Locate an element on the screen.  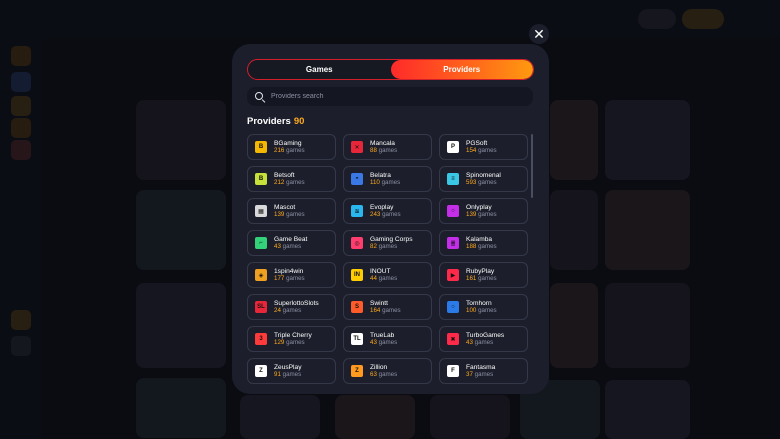
provider-card: 3 Triple Cherry 129 games is located at coordinates (291, 339).